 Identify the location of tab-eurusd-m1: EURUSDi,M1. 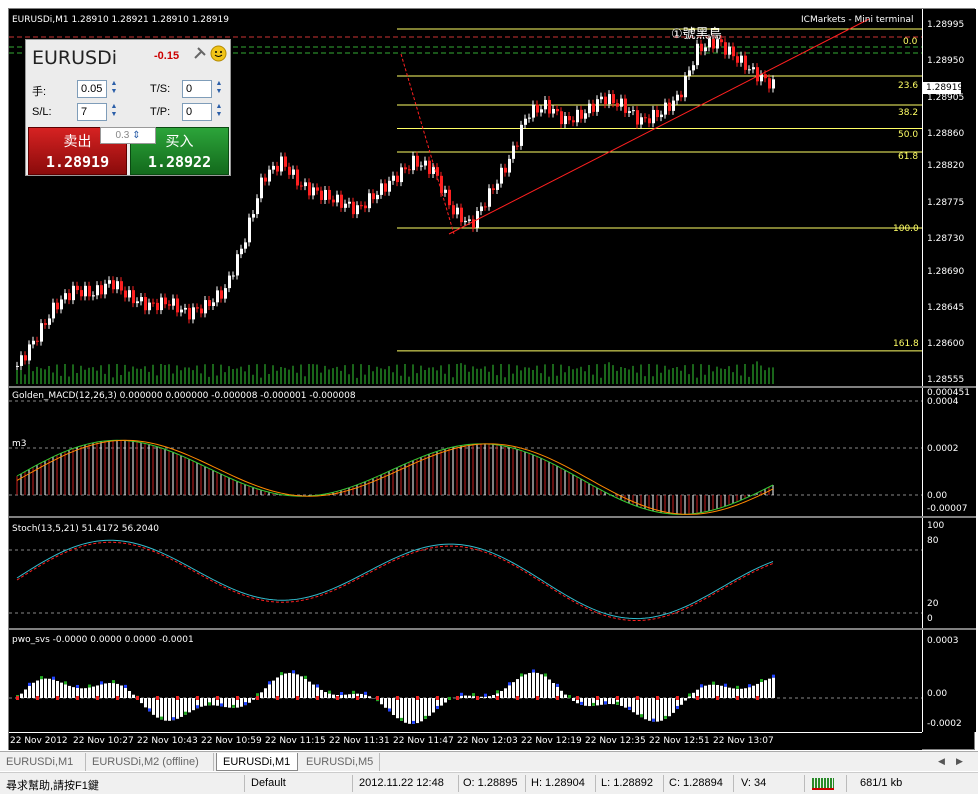
(43, 762).